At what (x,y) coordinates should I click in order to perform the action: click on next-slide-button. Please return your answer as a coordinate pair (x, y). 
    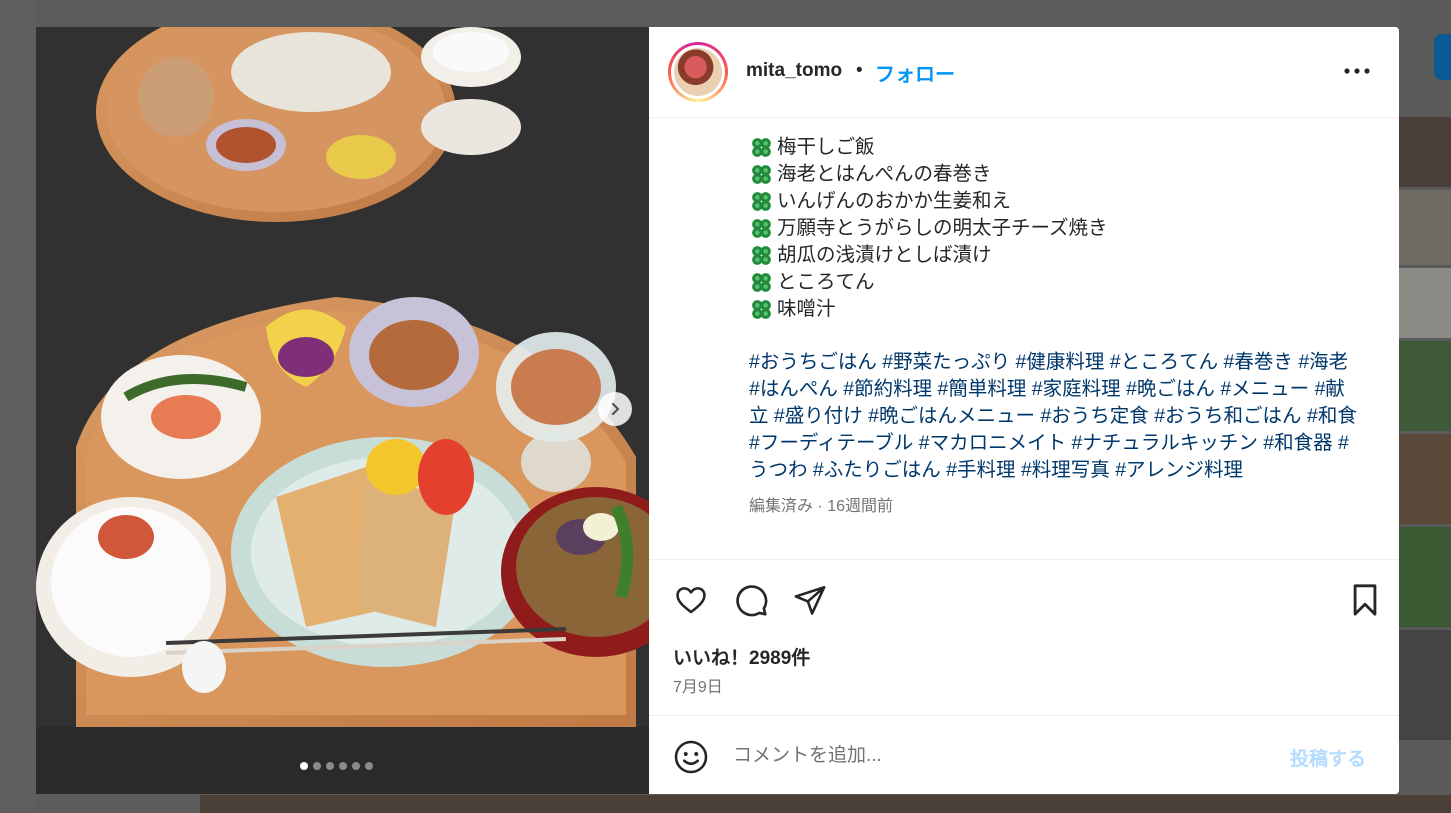
    Looking at the image, I should click on (615, 409).